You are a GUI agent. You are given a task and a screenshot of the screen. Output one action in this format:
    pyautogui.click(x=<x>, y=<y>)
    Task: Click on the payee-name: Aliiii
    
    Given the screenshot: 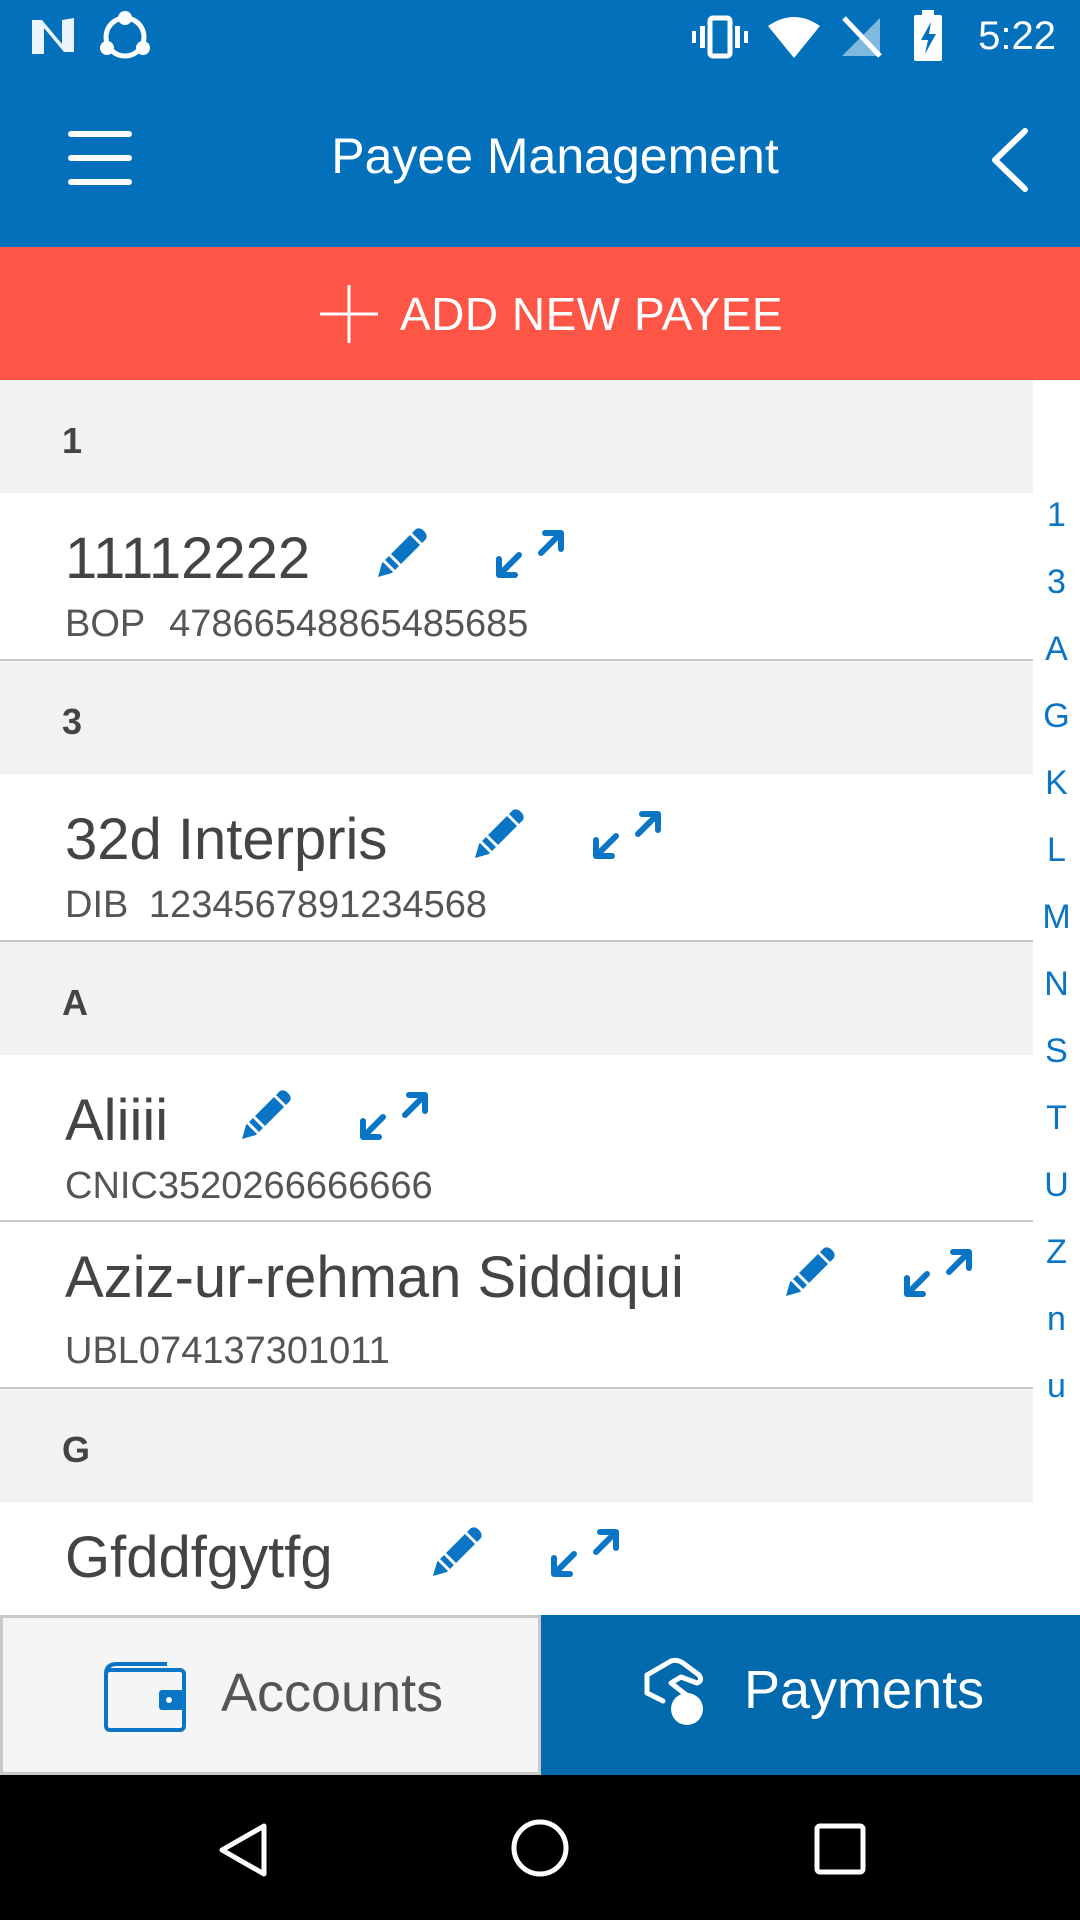 What is the action you would take?
    pyautogui.click(x=117, y=1120)
    